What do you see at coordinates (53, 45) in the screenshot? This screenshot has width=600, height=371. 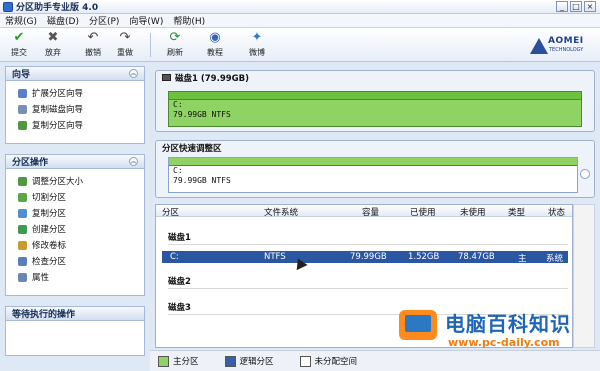 I see `discard-button: ✖ 放弃` at bounding box center [53, 45].